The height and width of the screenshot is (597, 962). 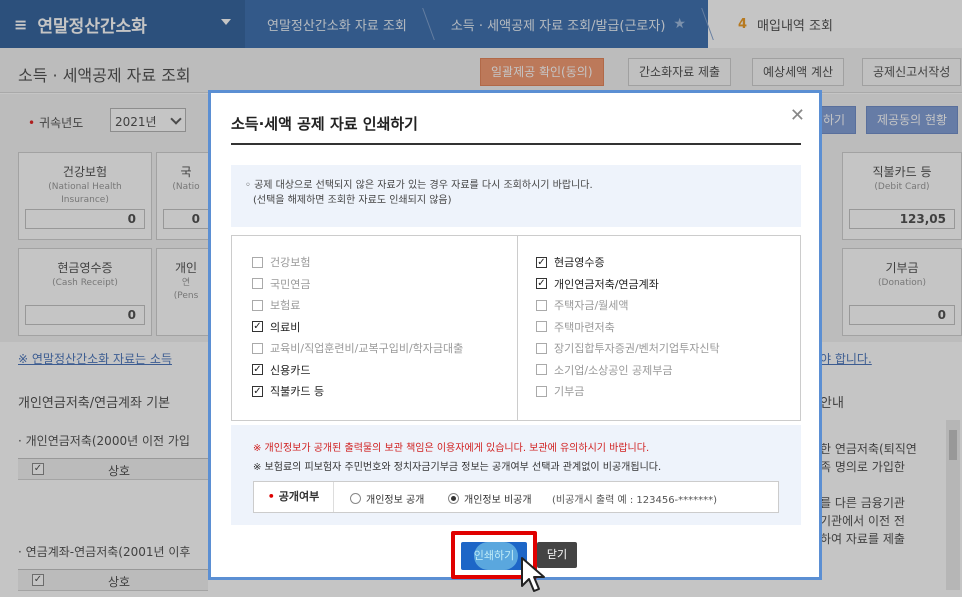 What do you see at coordinates (290, 284) in the screenshot?
I see `option-label: 국민연금` at bounding box center [290, 284].